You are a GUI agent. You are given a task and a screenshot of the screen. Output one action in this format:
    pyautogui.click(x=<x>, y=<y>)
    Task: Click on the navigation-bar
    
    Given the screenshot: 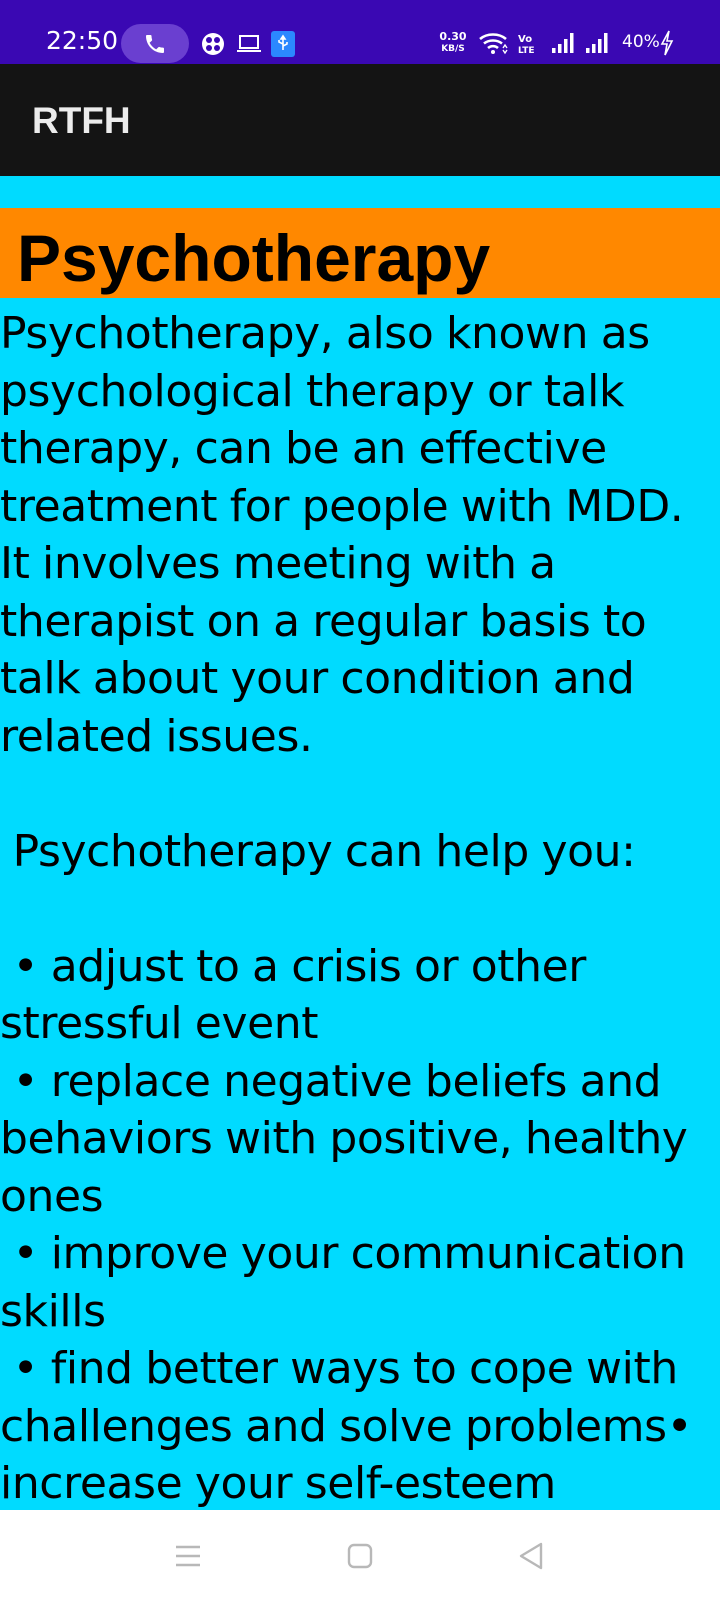 What is the action you would take?
    pyautogui.click(x=360, y=1555)
    